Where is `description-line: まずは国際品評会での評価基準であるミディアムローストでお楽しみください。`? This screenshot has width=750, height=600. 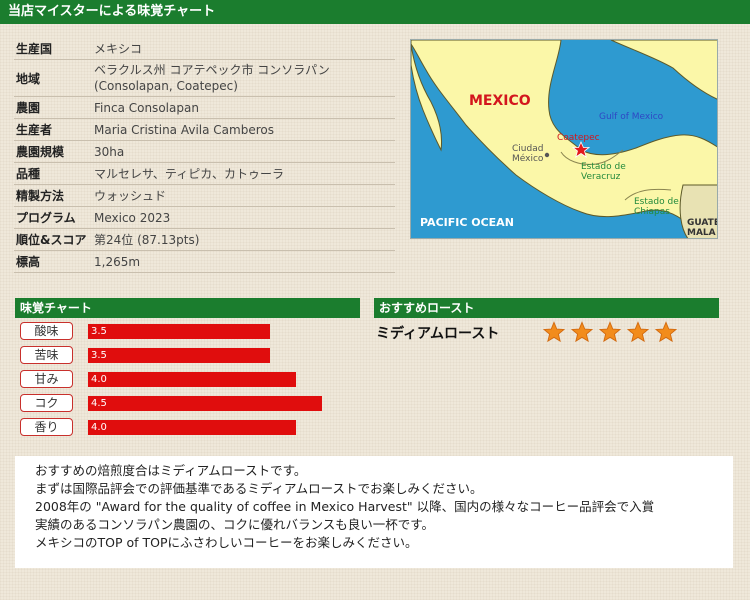 description-line: まずは国際品評会での評価基準であるミディアムローストでお楽しみください。 is located at coordinates (259, 488).